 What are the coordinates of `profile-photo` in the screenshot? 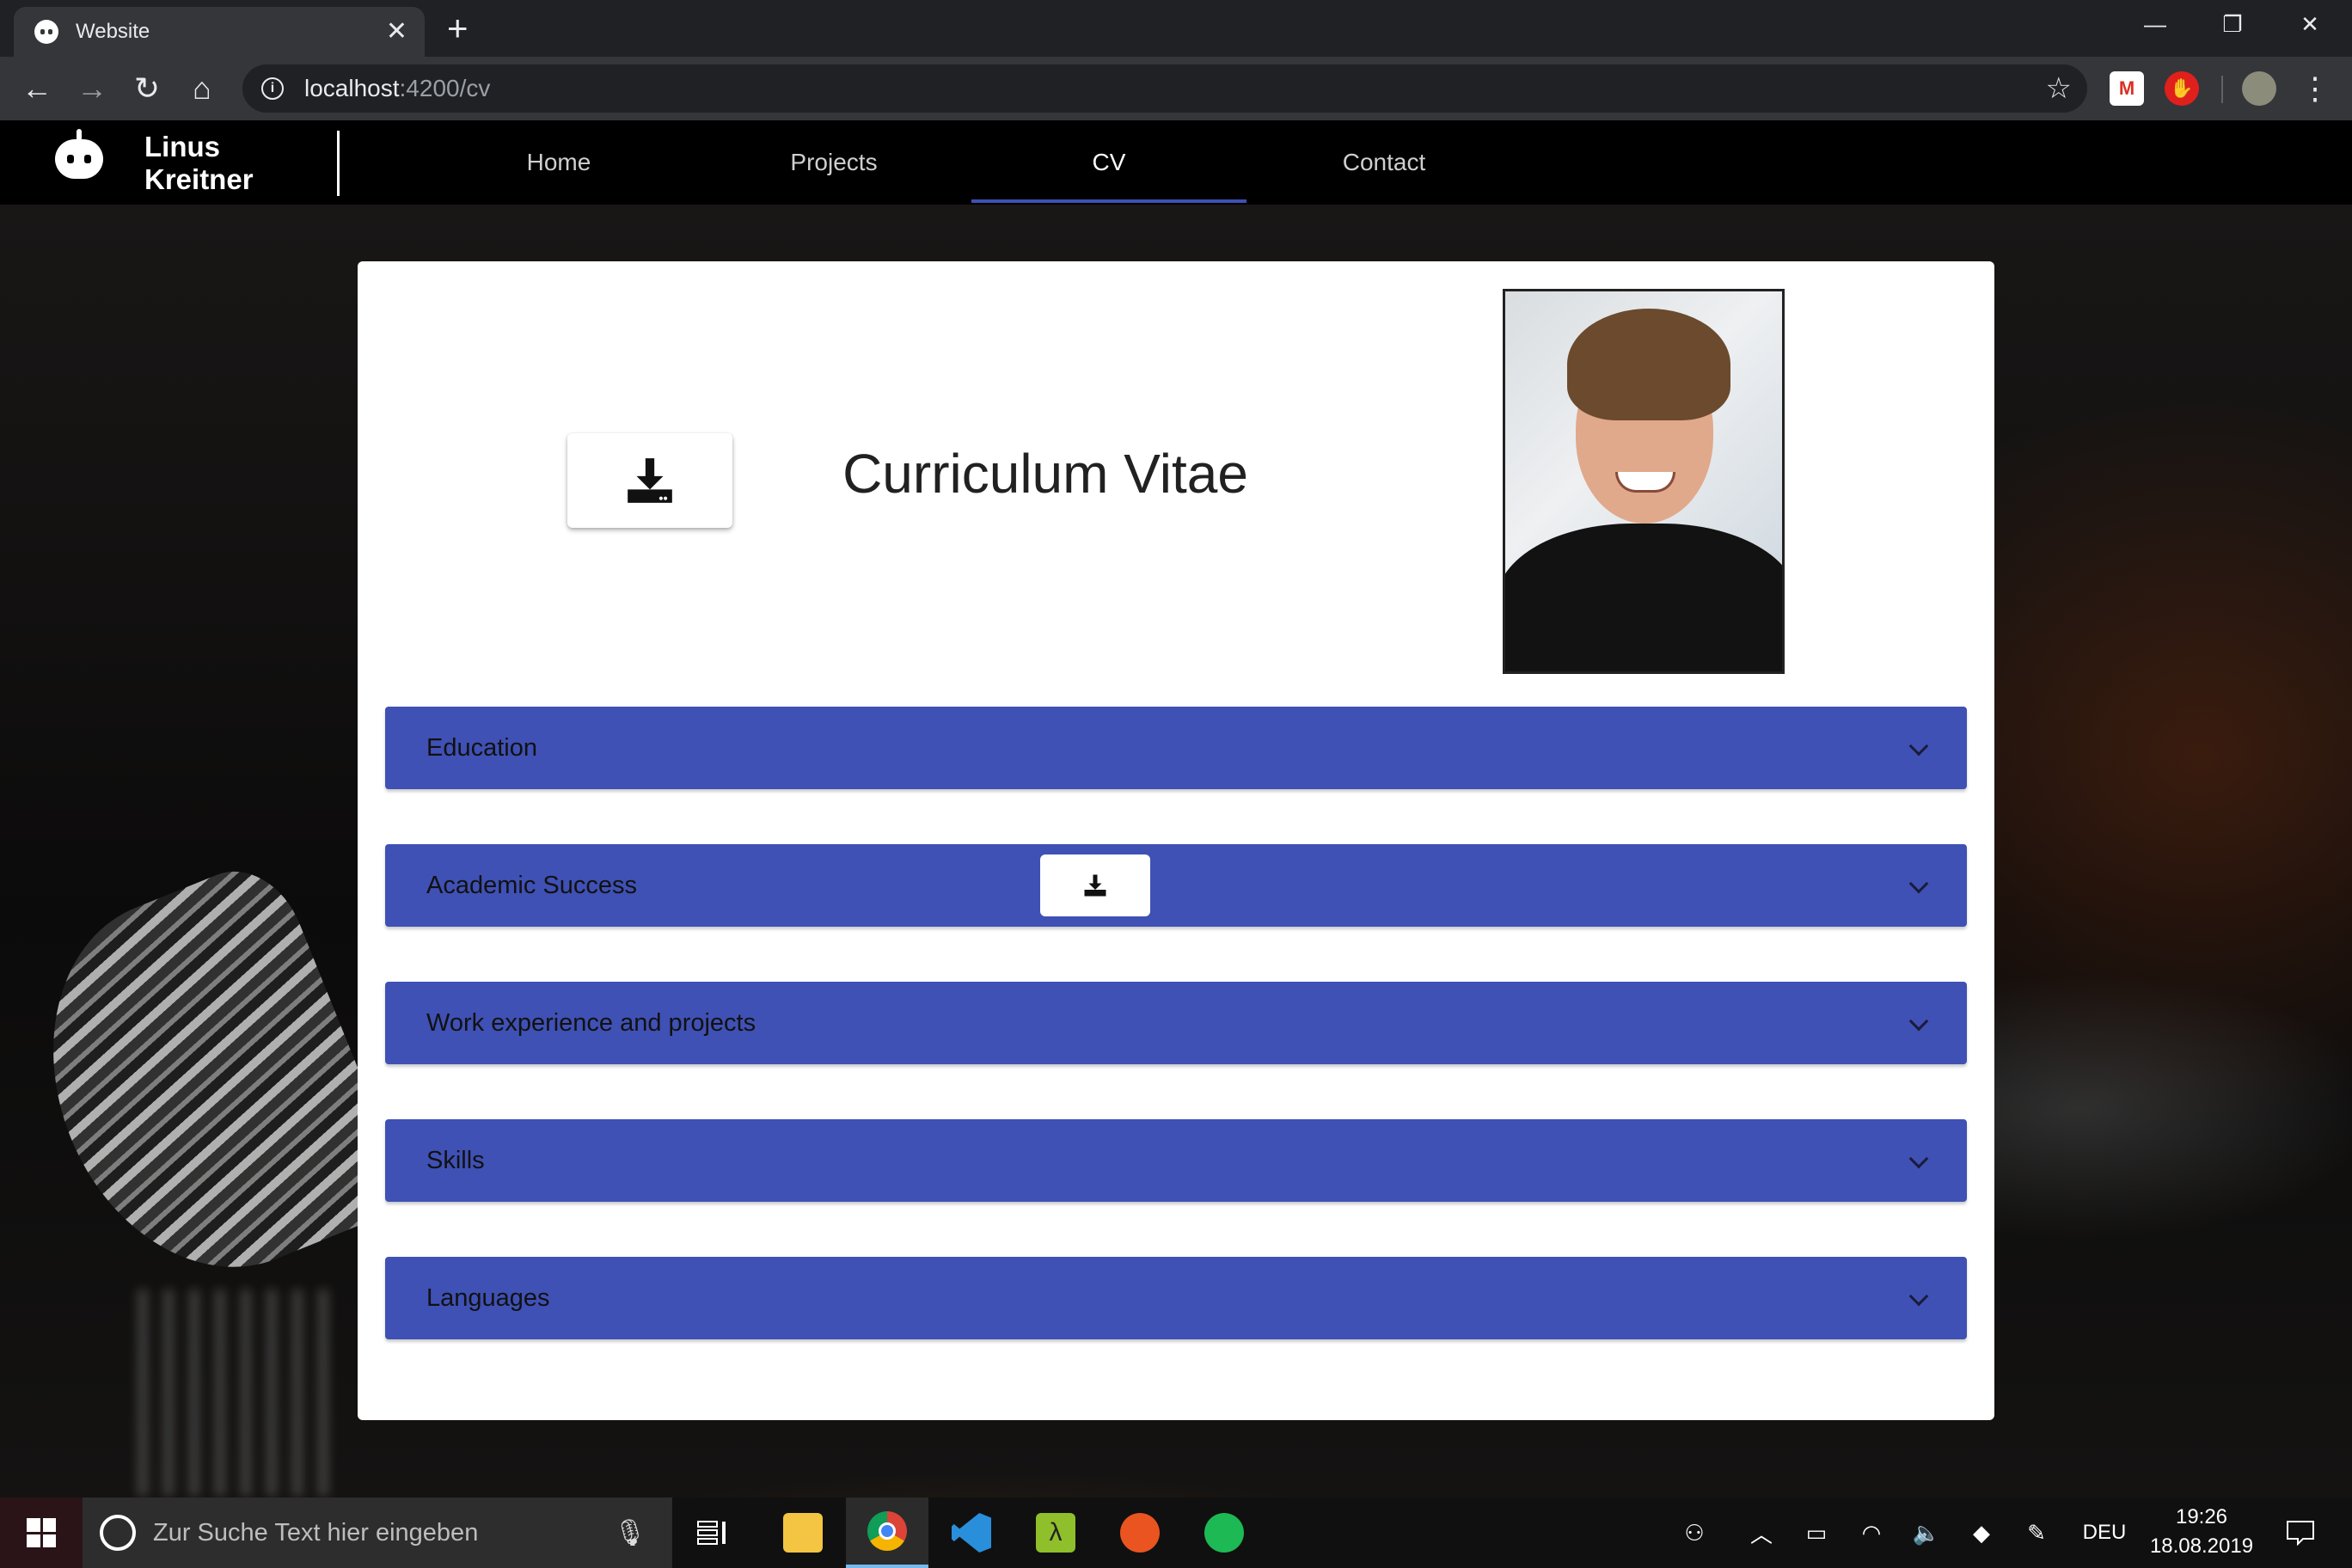 It's located at (1644, 481).